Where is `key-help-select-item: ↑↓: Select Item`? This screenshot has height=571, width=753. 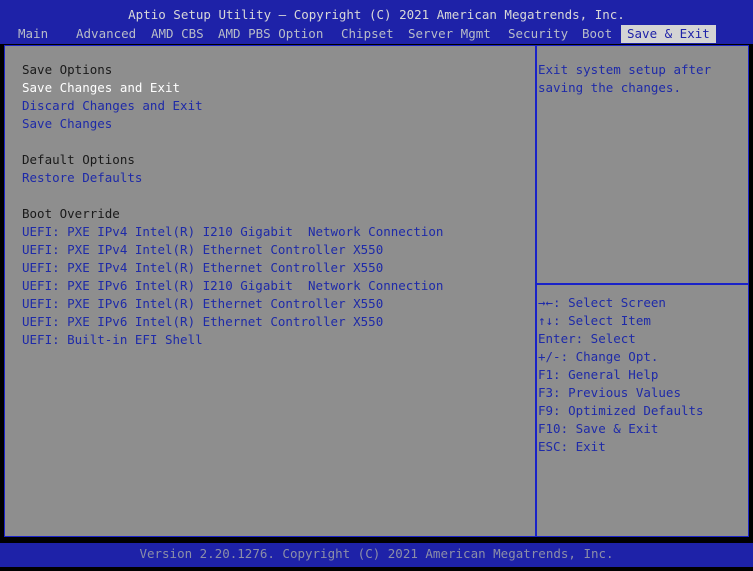
key-help-select-item: ↑↓: Select Item is located at coordinates (594, 320).